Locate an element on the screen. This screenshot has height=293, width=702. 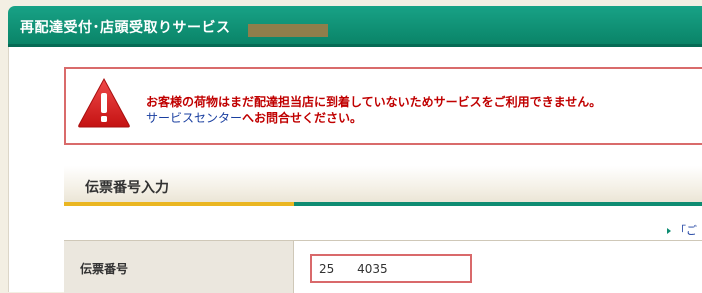
service-center-link: サービスセンター is located at coordinates (194, 118).